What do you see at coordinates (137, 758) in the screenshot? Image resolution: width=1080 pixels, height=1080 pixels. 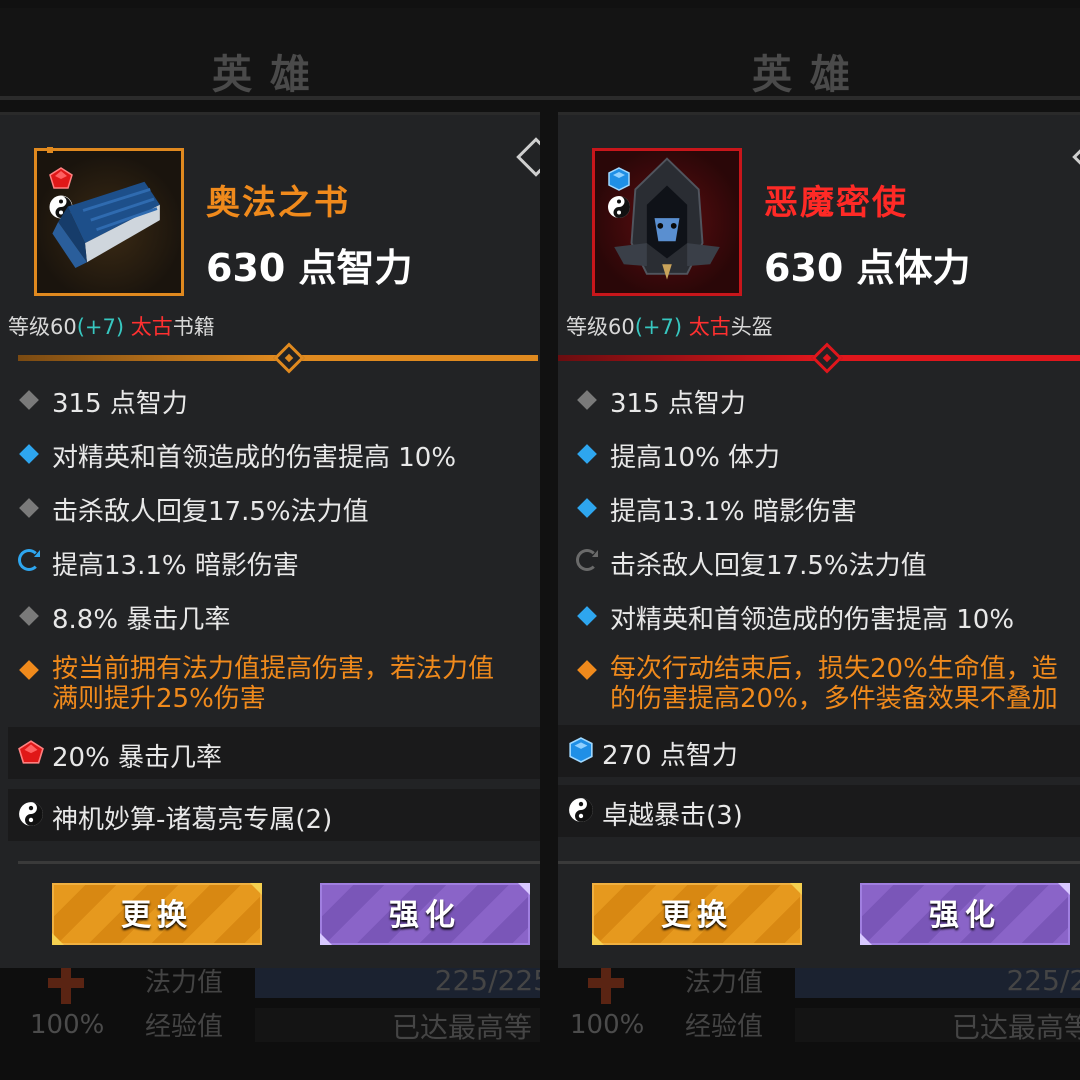 I see `gem-socket-text: 20% 暴击几率` at bounding box center [137, 758].